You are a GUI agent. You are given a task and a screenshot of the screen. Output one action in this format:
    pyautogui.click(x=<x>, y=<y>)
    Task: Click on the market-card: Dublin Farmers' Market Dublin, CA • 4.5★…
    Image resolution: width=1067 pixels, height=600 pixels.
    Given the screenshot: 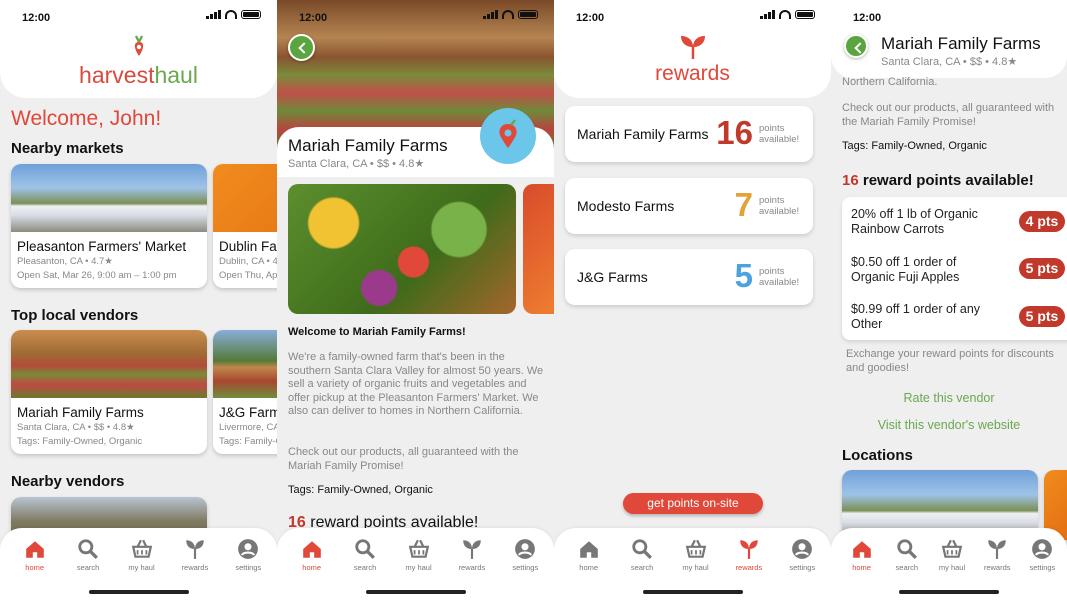 What is the action you would take?
    pyautogui.click(x=245, y=226)
    